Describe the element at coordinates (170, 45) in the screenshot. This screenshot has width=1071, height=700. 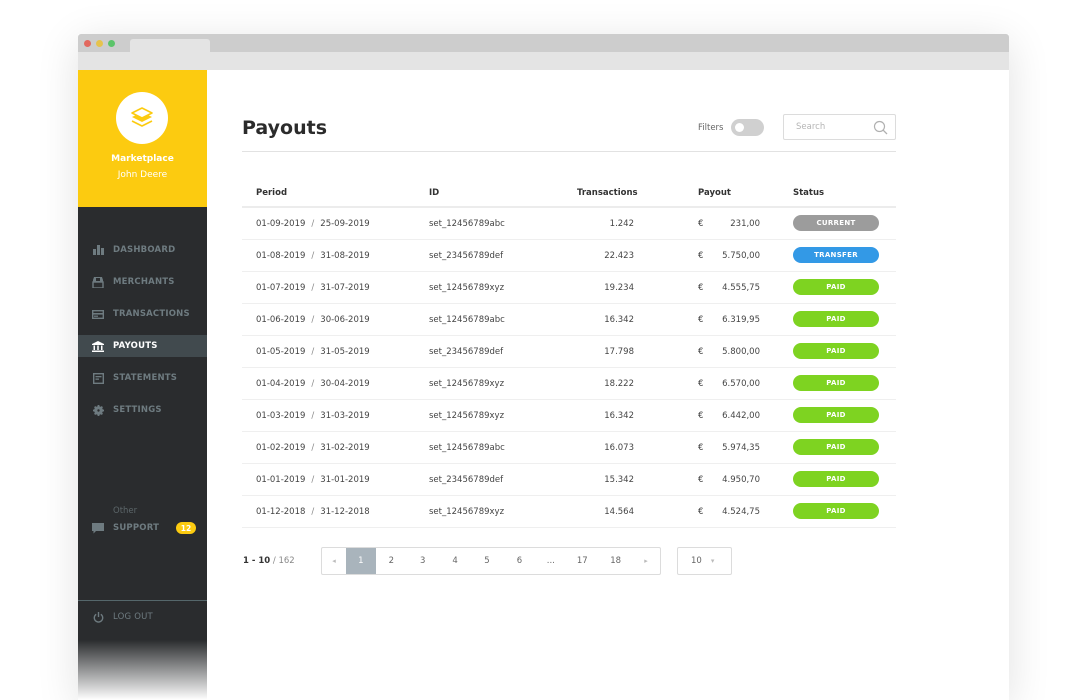
I see `browser-tab` at that location.